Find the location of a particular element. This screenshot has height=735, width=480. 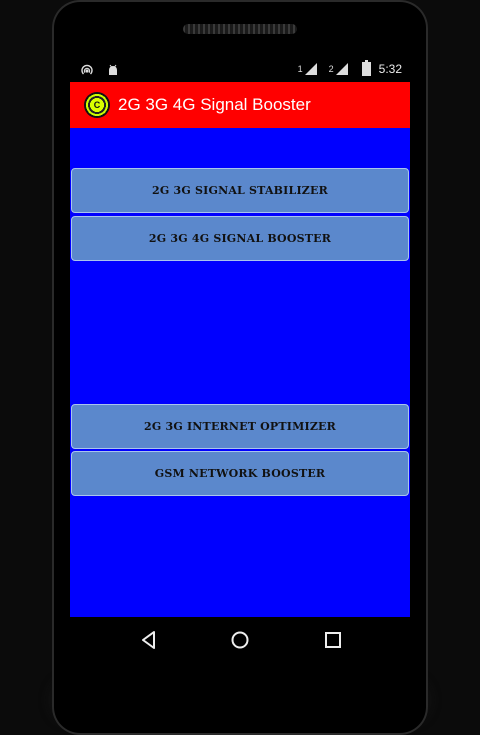

status-bar: 1 2 5:32 is located at coordinates (240, 70).